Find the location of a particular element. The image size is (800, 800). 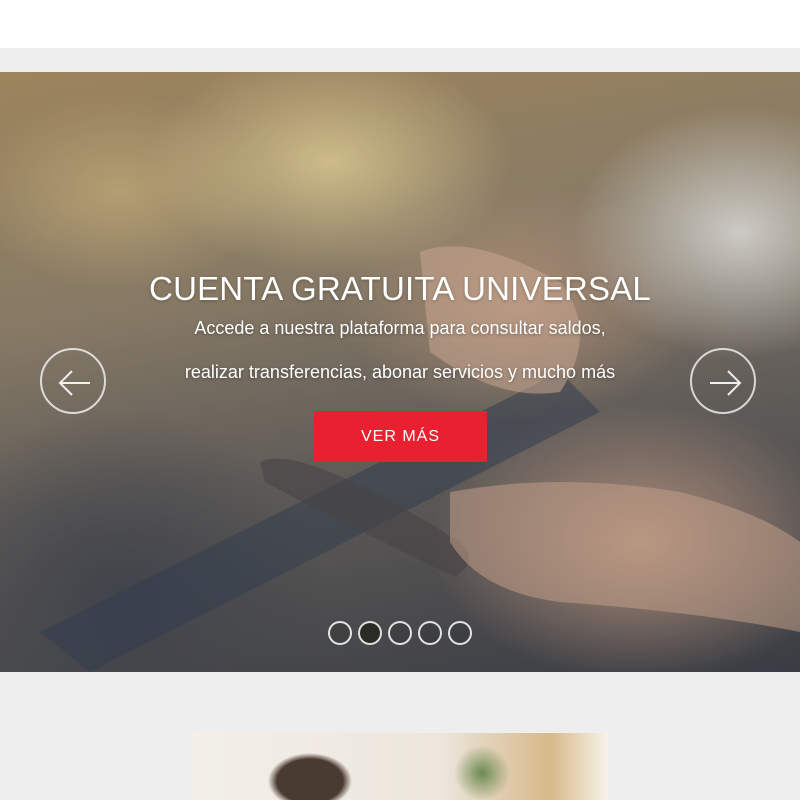

top-header is located at coordinates (400, 24).